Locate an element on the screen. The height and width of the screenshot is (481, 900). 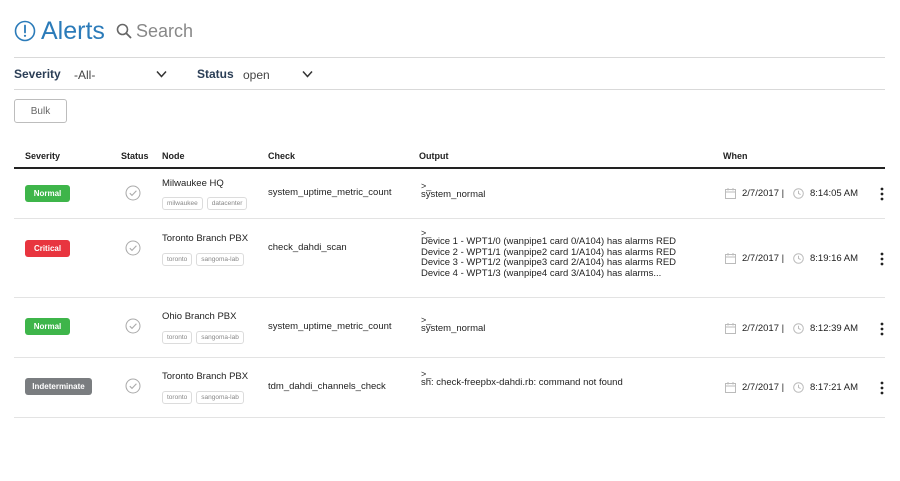
status-filter: Status open is located at coordinates (257, 76).